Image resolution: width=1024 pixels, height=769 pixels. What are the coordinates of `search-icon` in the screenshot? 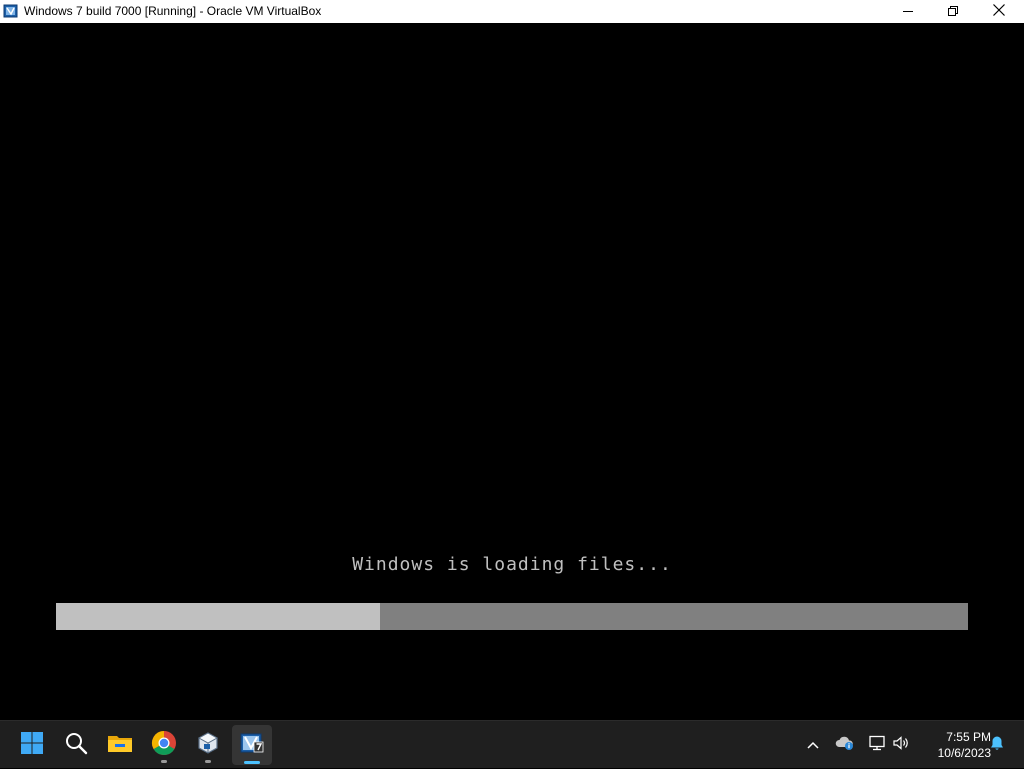 It's located at (76, 745).